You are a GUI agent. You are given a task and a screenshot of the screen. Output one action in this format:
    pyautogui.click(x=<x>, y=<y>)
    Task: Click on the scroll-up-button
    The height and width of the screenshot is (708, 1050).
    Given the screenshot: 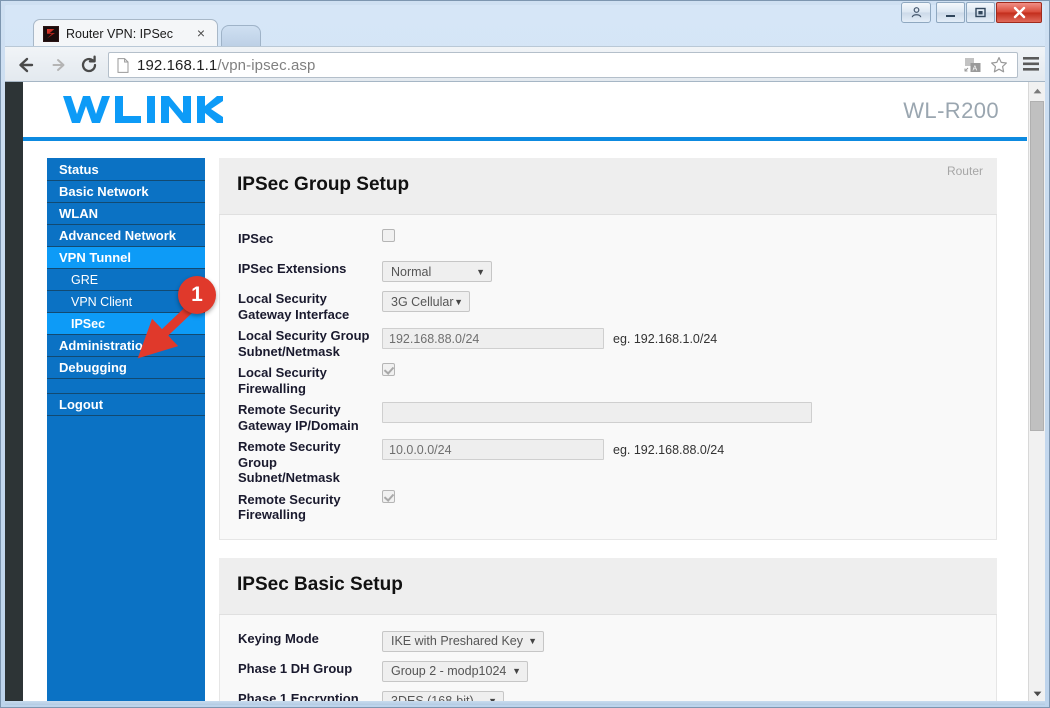 What is the action you would take?
    pyautogui.click(x=1037, y=90)
    